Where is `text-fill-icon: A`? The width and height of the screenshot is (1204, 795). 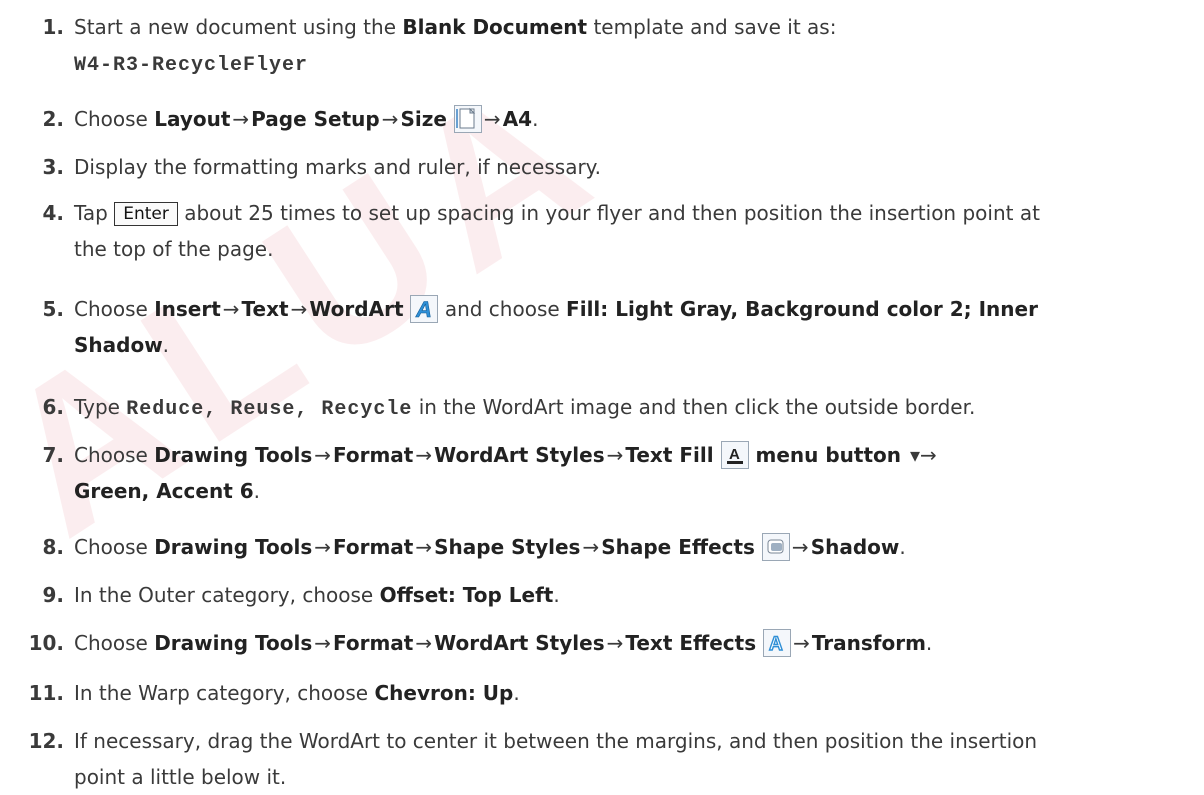
text-fill-icon: A is located at coordinates (734, 455).